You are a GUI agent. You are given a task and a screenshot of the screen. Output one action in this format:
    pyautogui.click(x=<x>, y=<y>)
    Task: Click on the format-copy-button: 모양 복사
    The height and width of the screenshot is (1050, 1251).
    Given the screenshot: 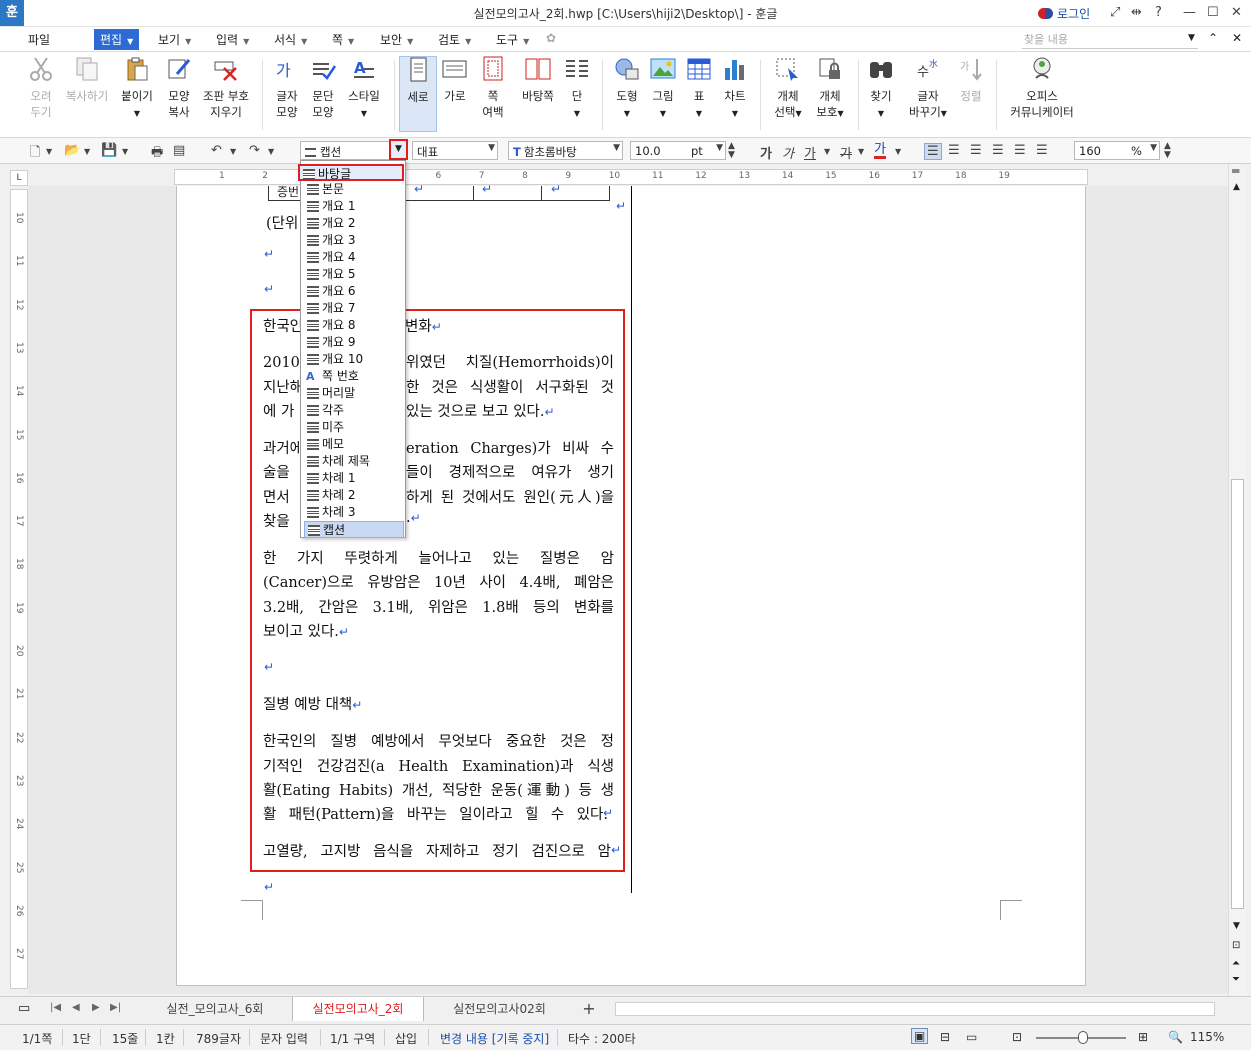 What is the action you would take?
    pyautogui.click(x=179, y=88)
    